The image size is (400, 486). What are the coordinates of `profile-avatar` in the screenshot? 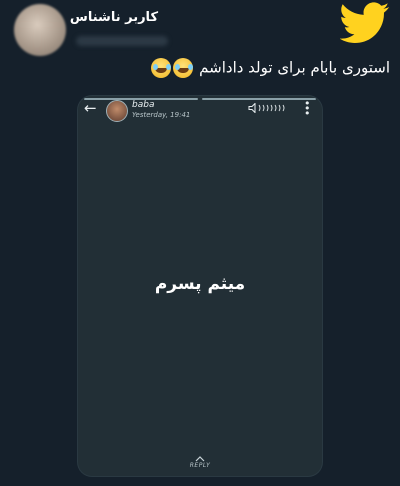 It's located at (40, 30).